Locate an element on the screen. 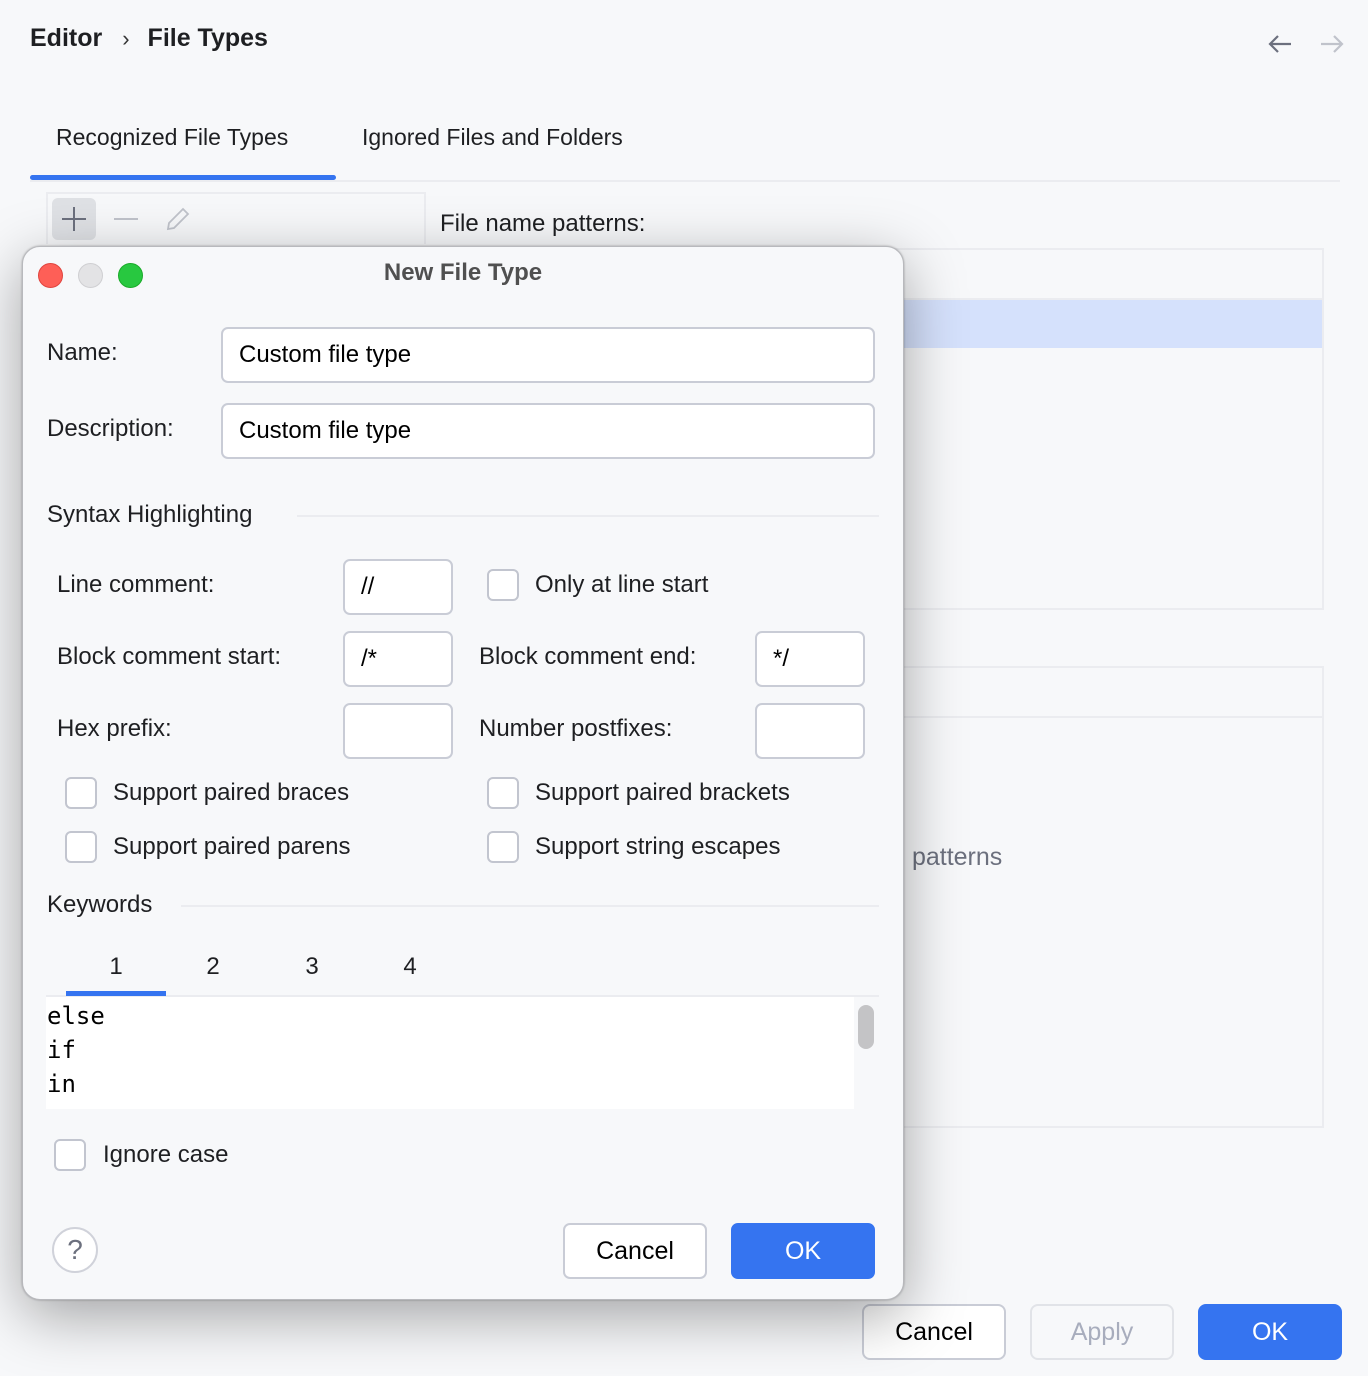  back-button is located at coordinates (1280, 44).